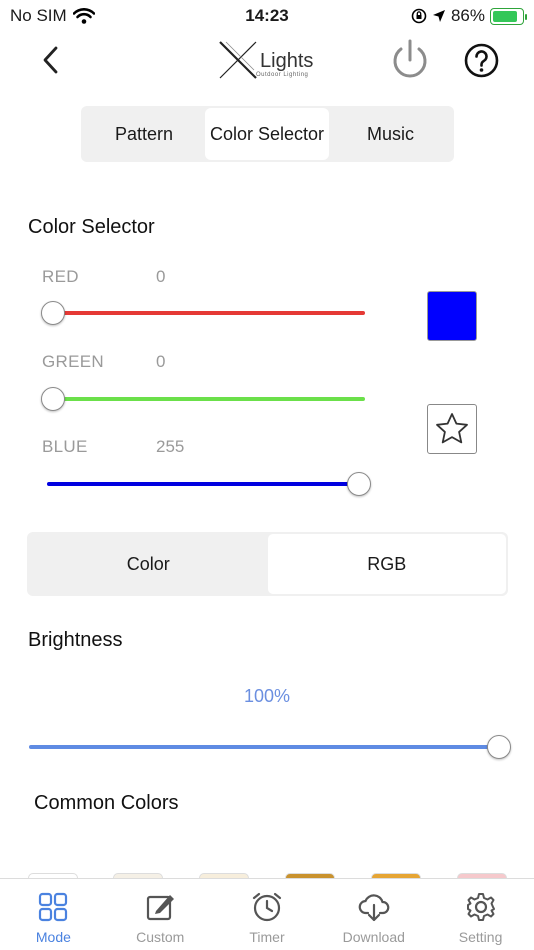 This screenshot has height=950, width=534. I want to click on brightness-slider-knob, so click(499, 747).